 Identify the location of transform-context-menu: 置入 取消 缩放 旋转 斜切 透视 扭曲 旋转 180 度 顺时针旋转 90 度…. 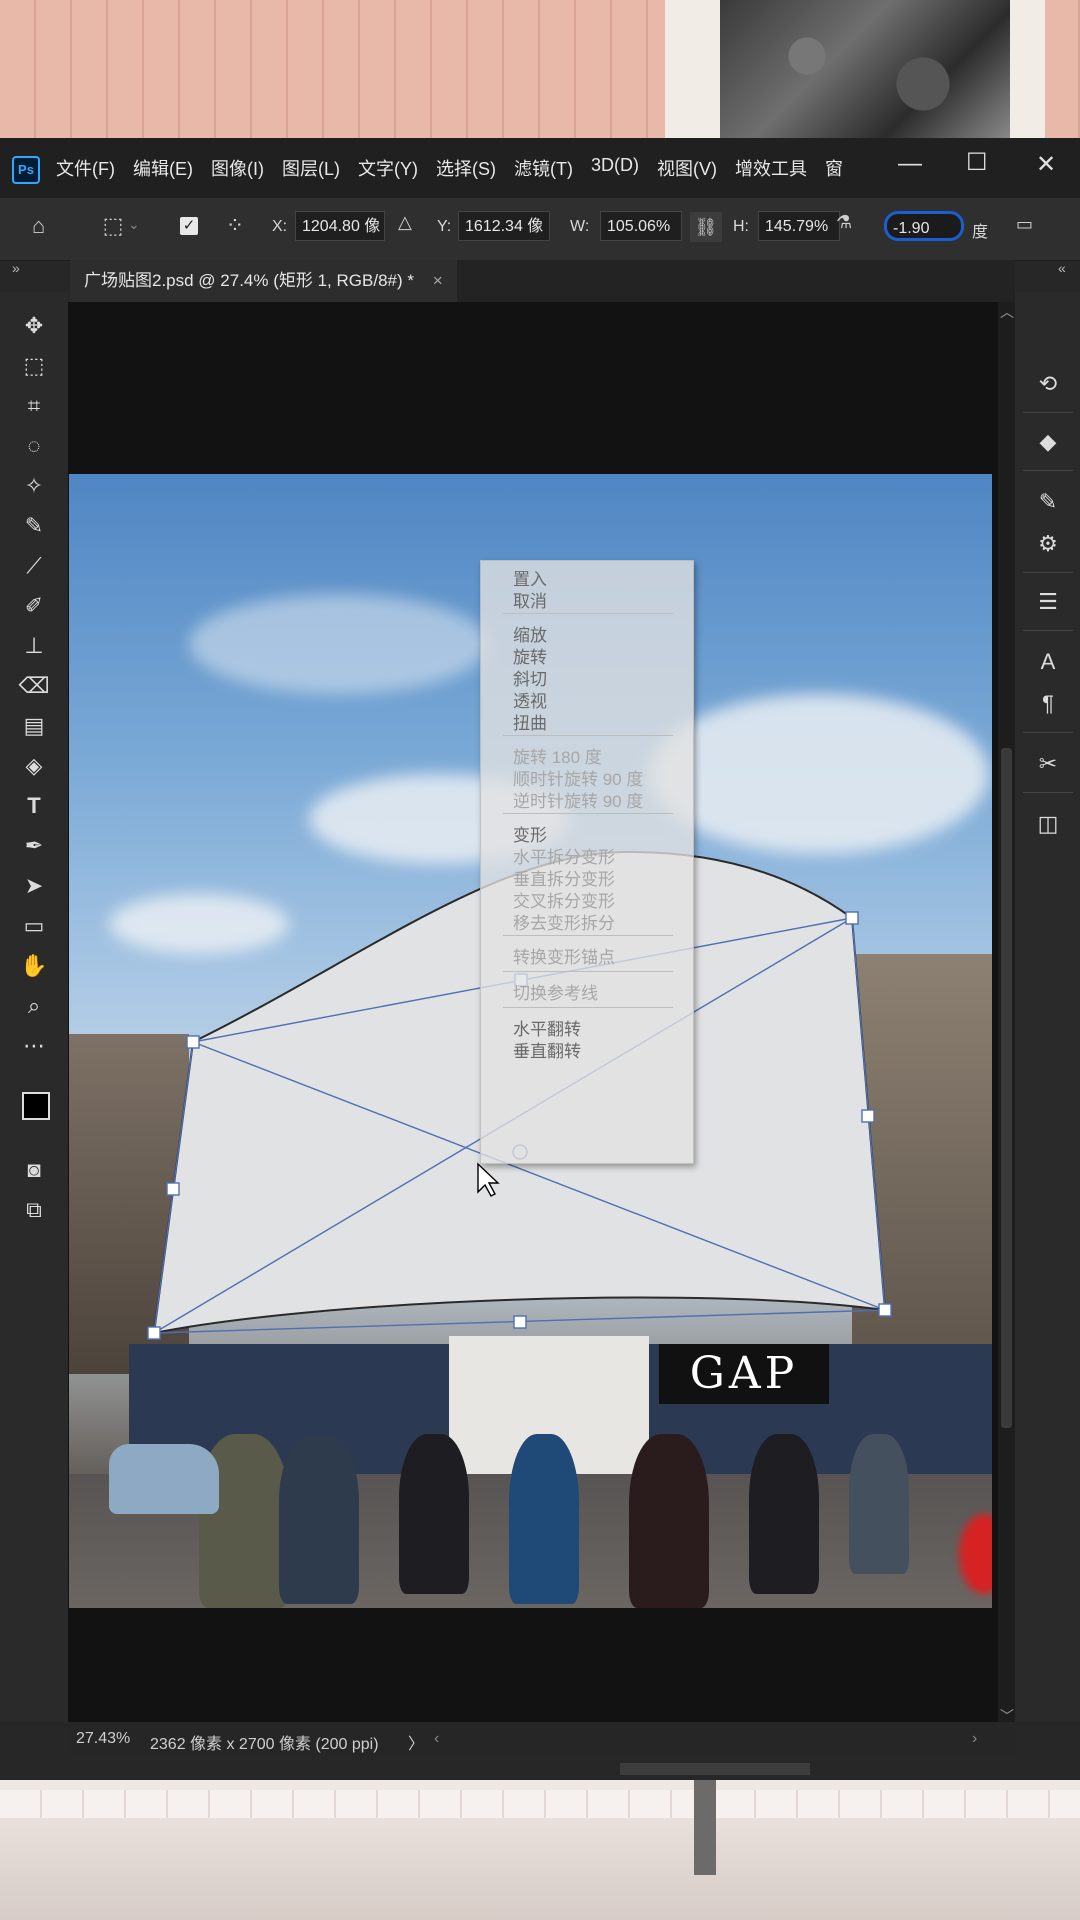
(587, 862).